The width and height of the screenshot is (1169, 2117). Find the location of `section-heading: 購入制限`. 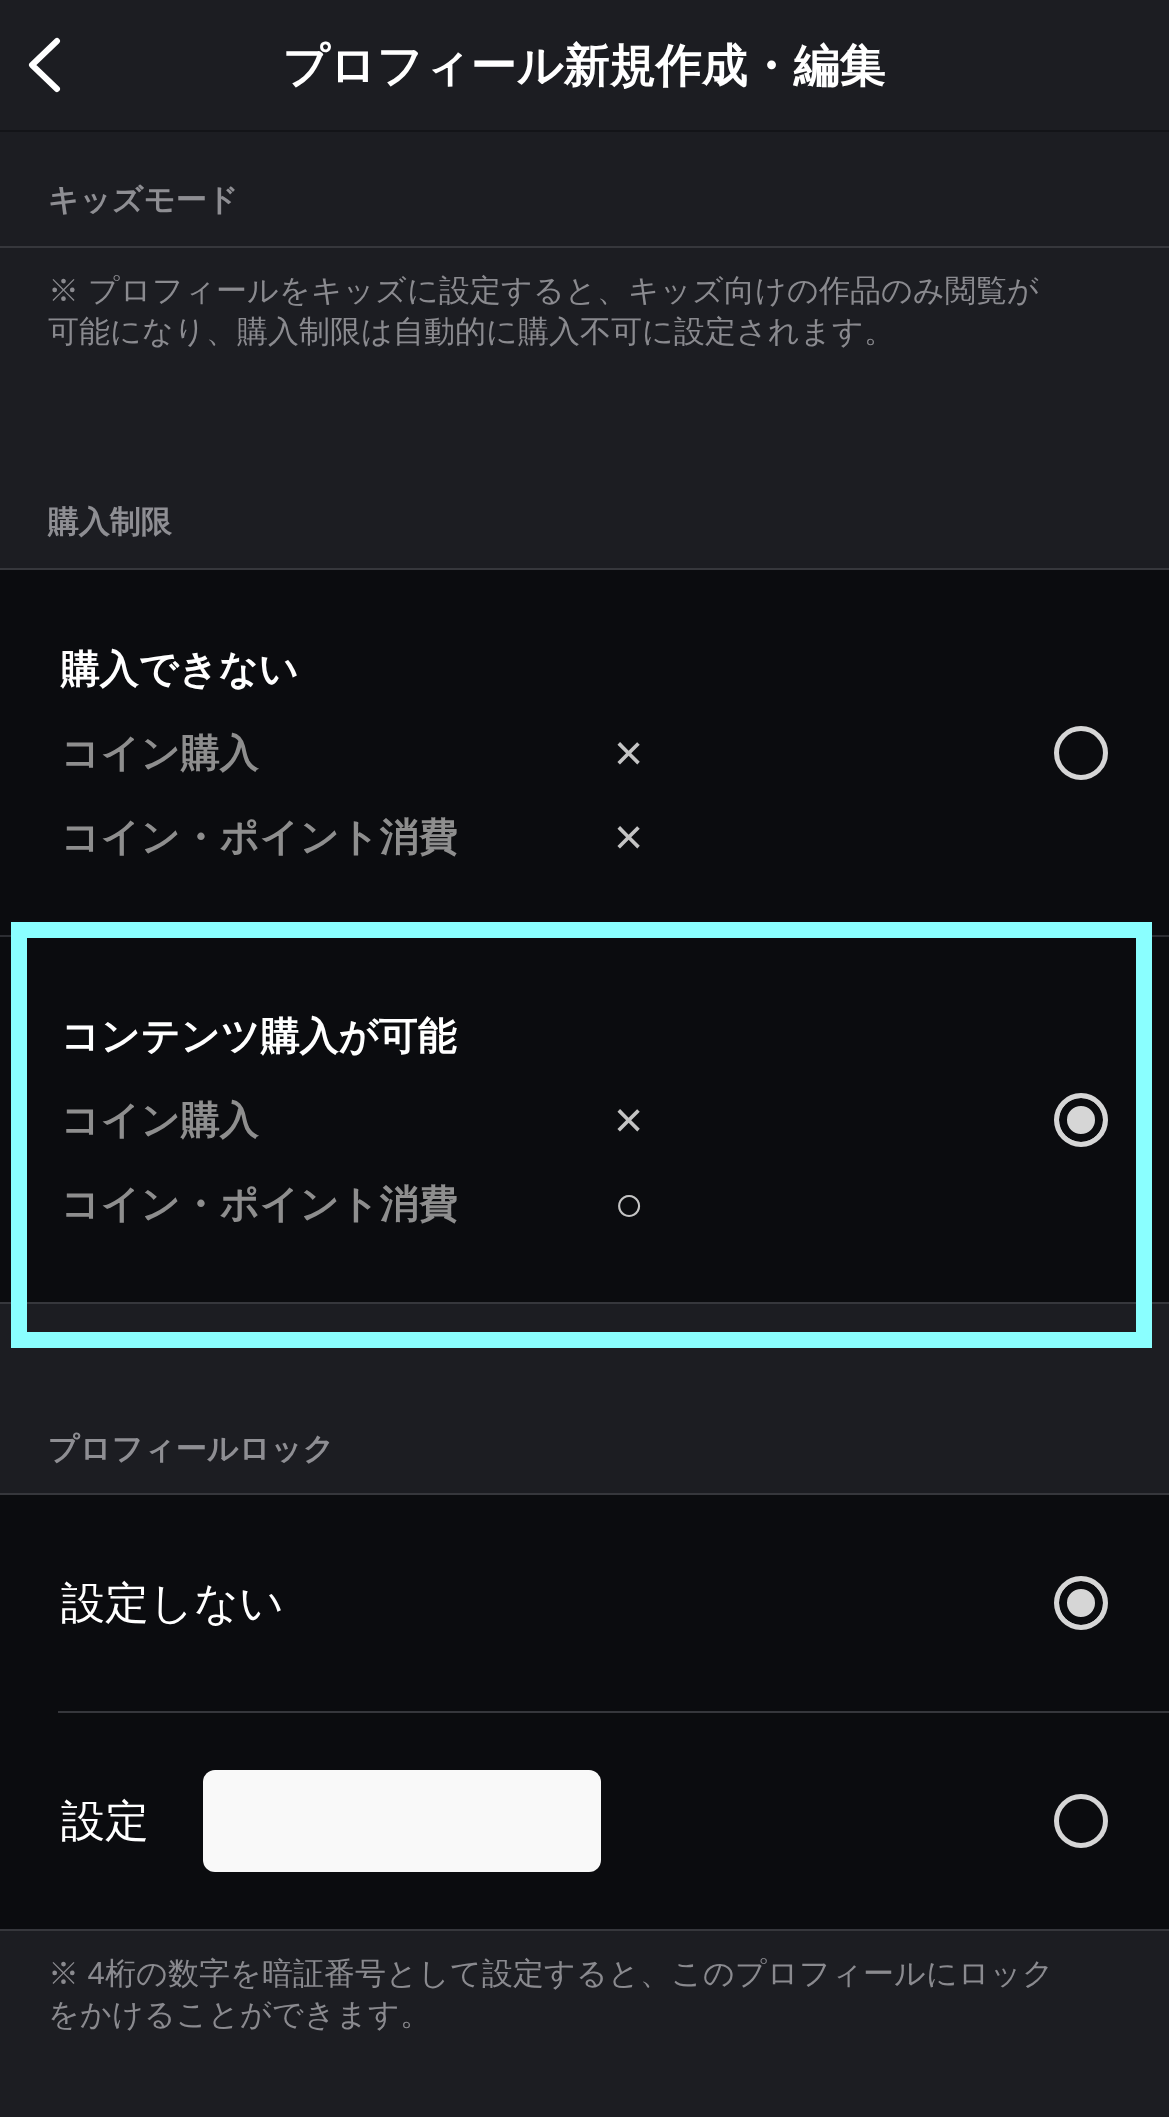

section-heading: 購入制限 is located at coordinates (110, 522).